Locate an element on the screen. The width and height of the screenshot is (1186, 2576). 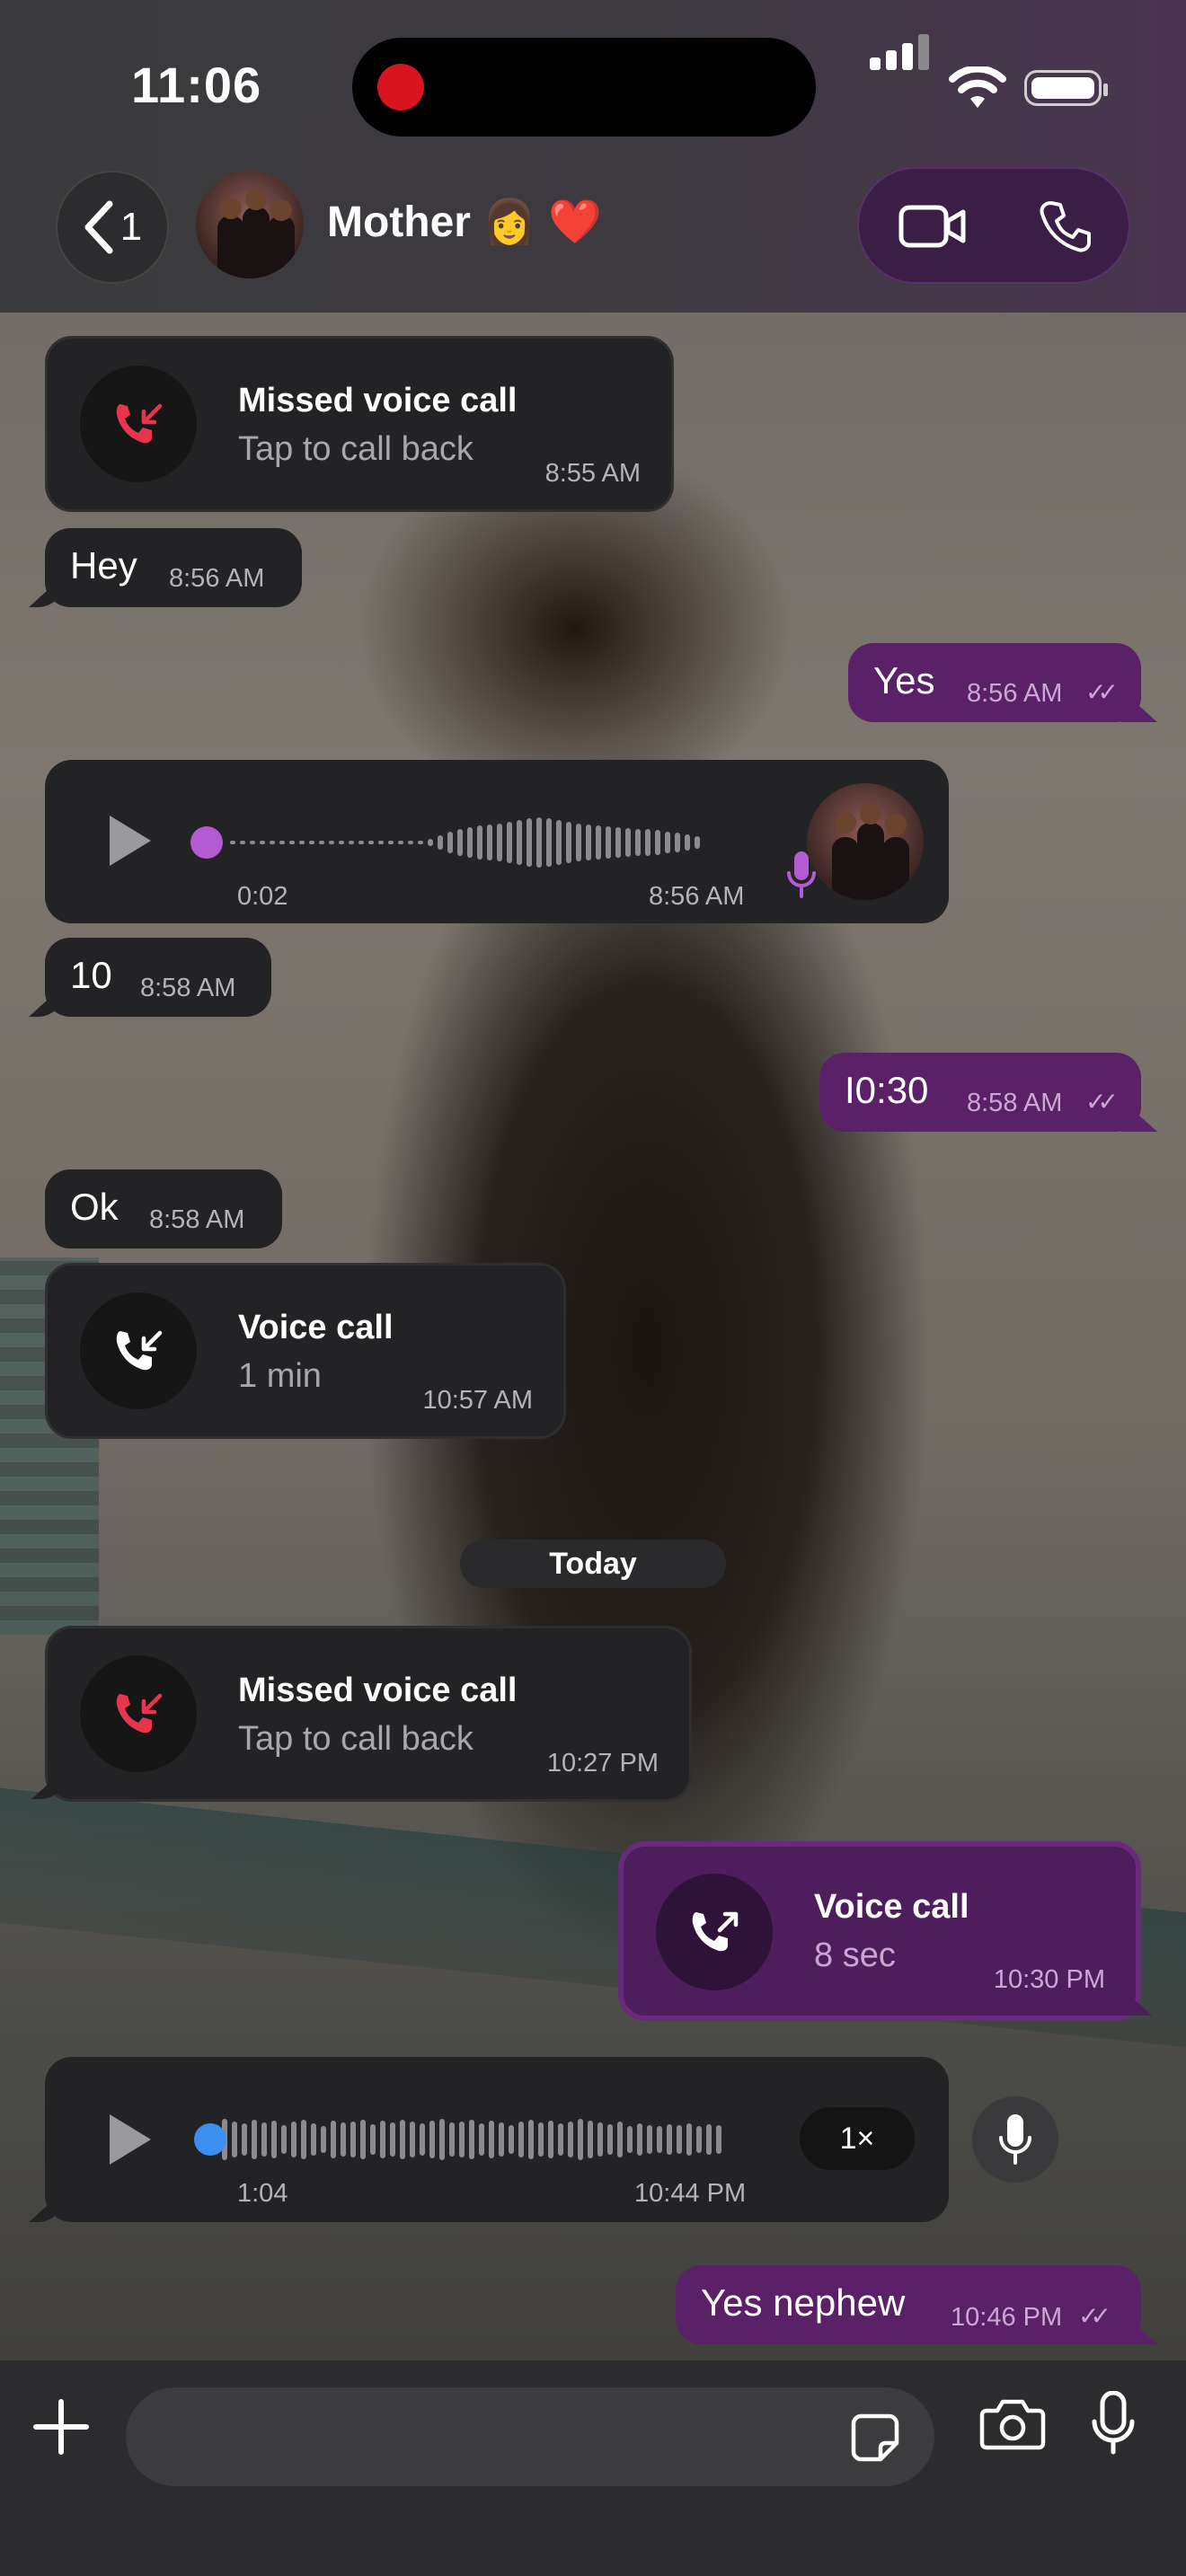
message-time: 10:27 PM is located at coordinates (602, 1763).